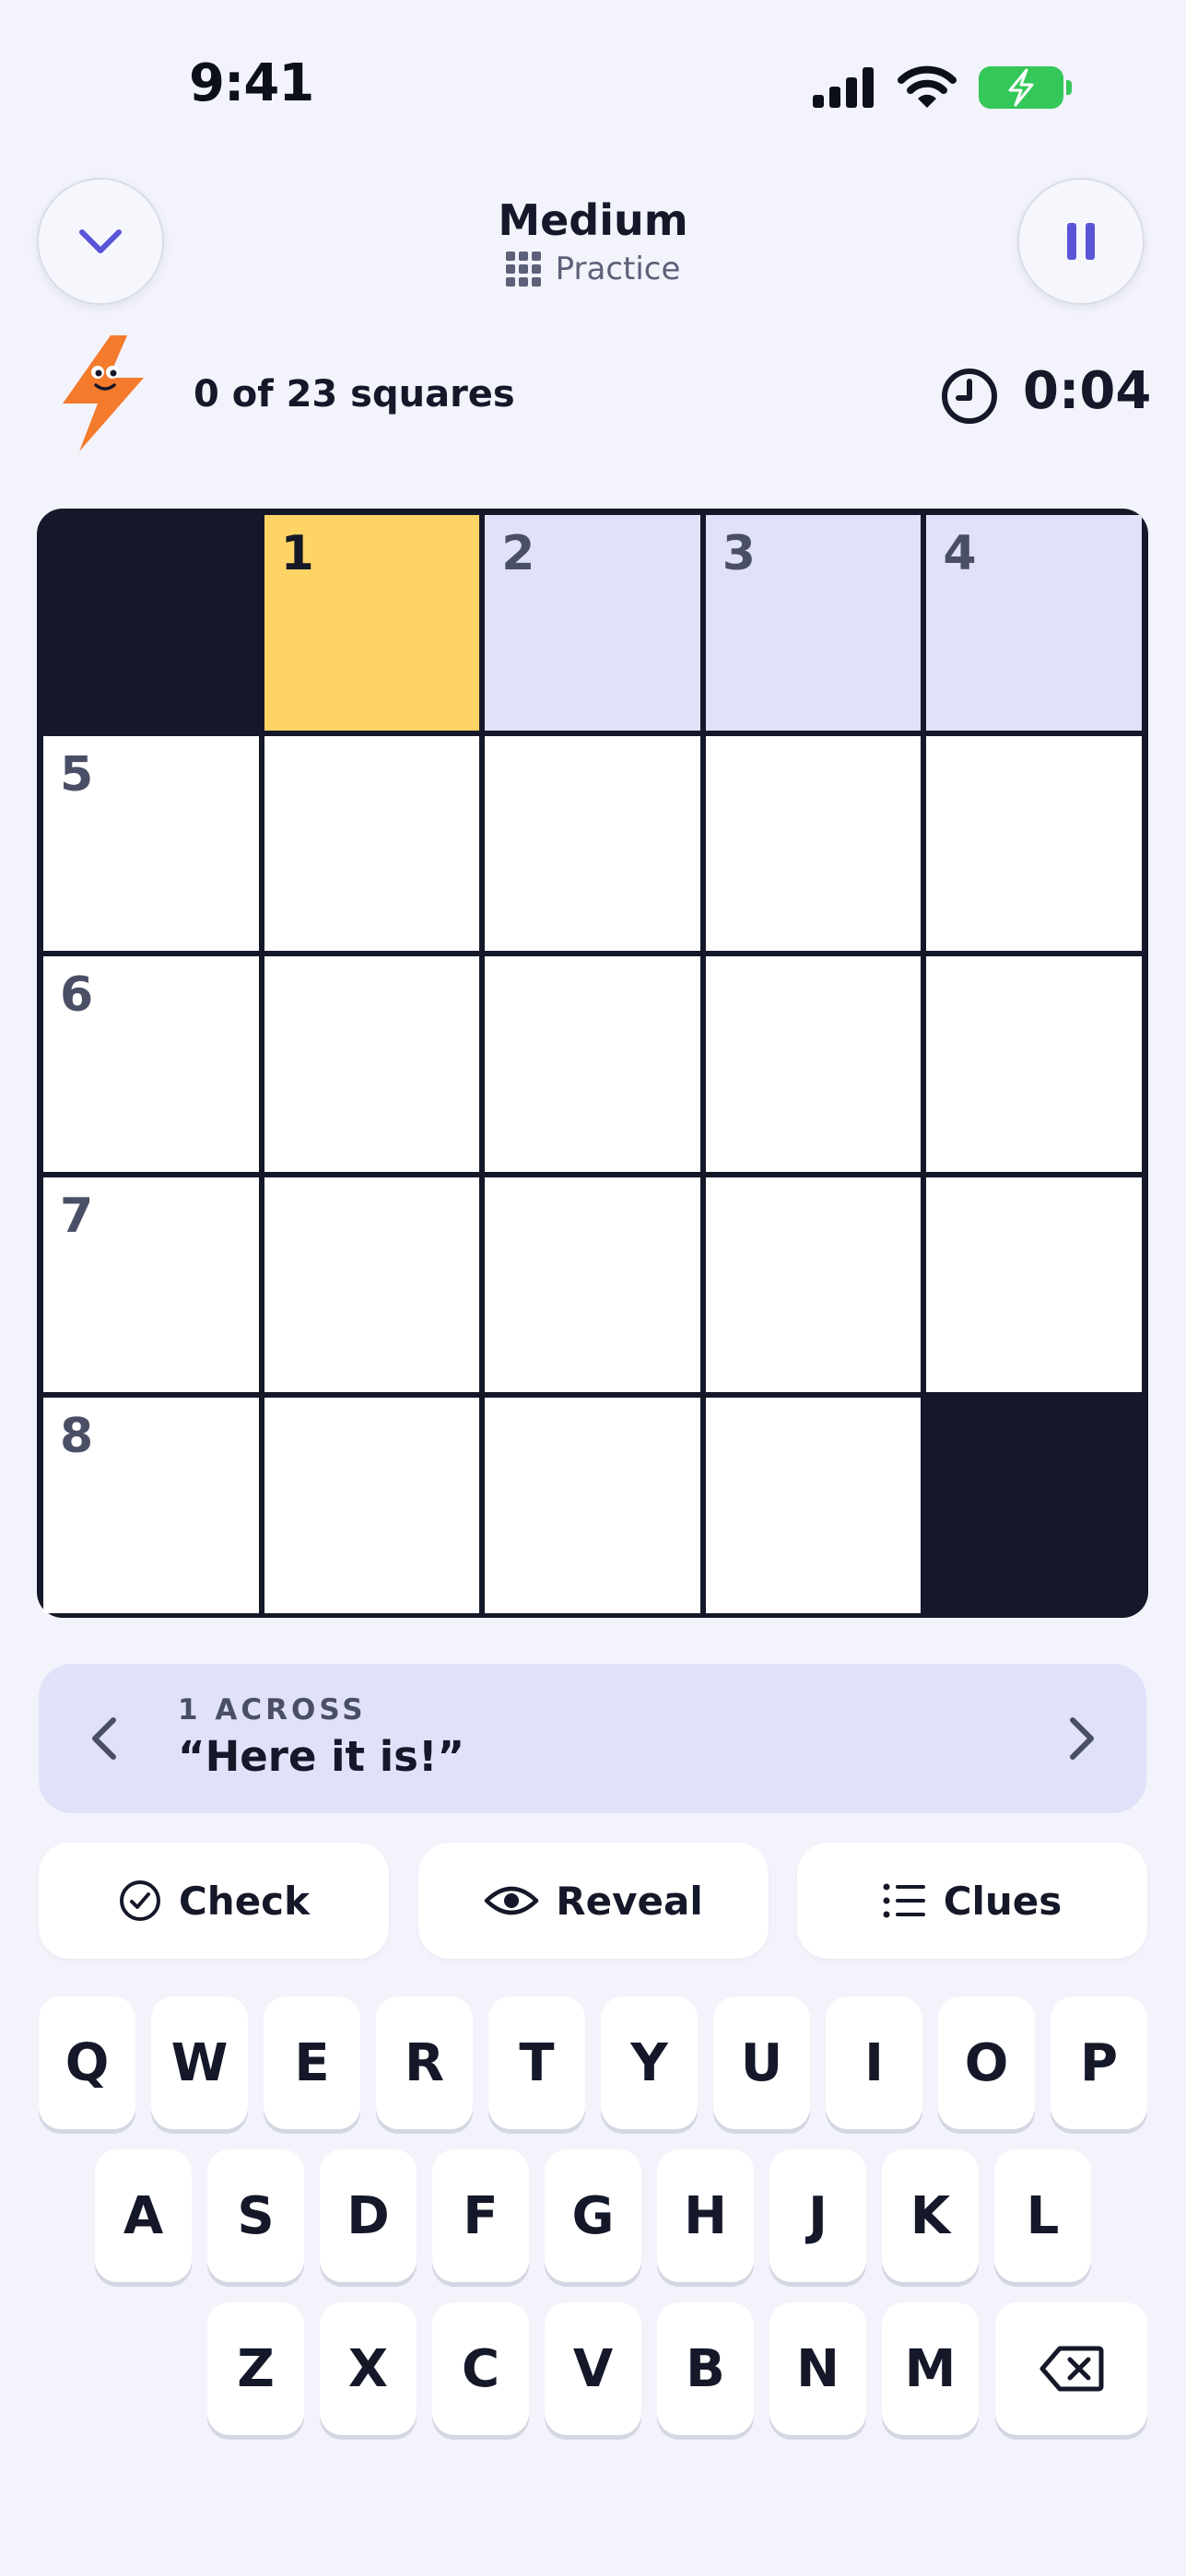 The image size is (1186, 2576). I want to click on key-f: F, so click(480, 2215).